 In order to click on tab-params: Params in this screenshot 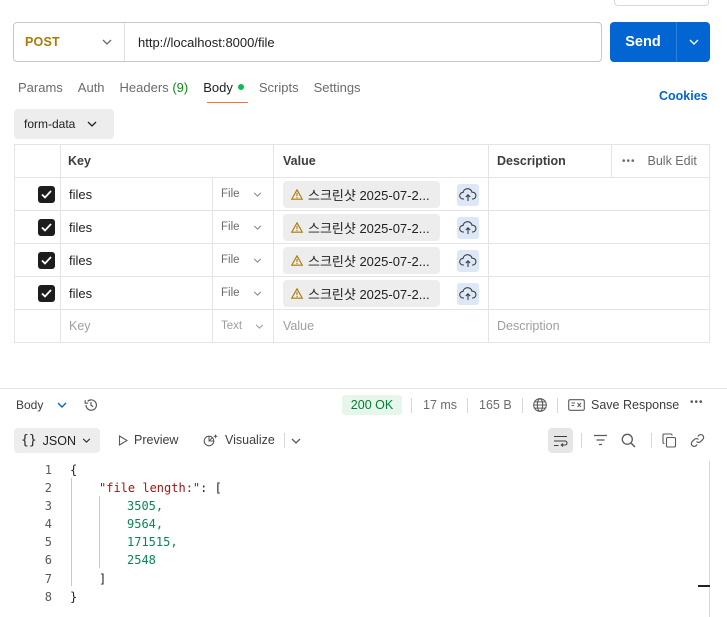, I will do `click(40, 89)`.